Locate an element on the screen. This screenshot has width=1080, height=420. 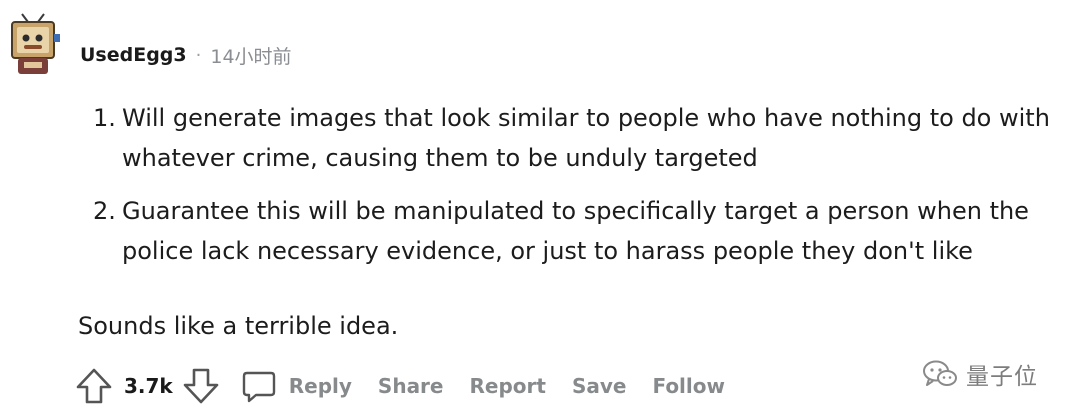
downvote-arrow-icon is located at coordinates (201, 386).